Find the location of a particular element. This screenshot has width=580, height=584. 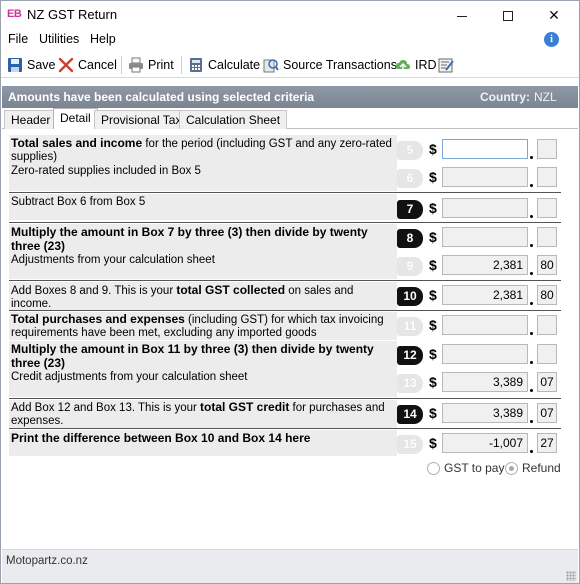

box-13-amount-input: 3,389 is located at coordinates (485, 382).